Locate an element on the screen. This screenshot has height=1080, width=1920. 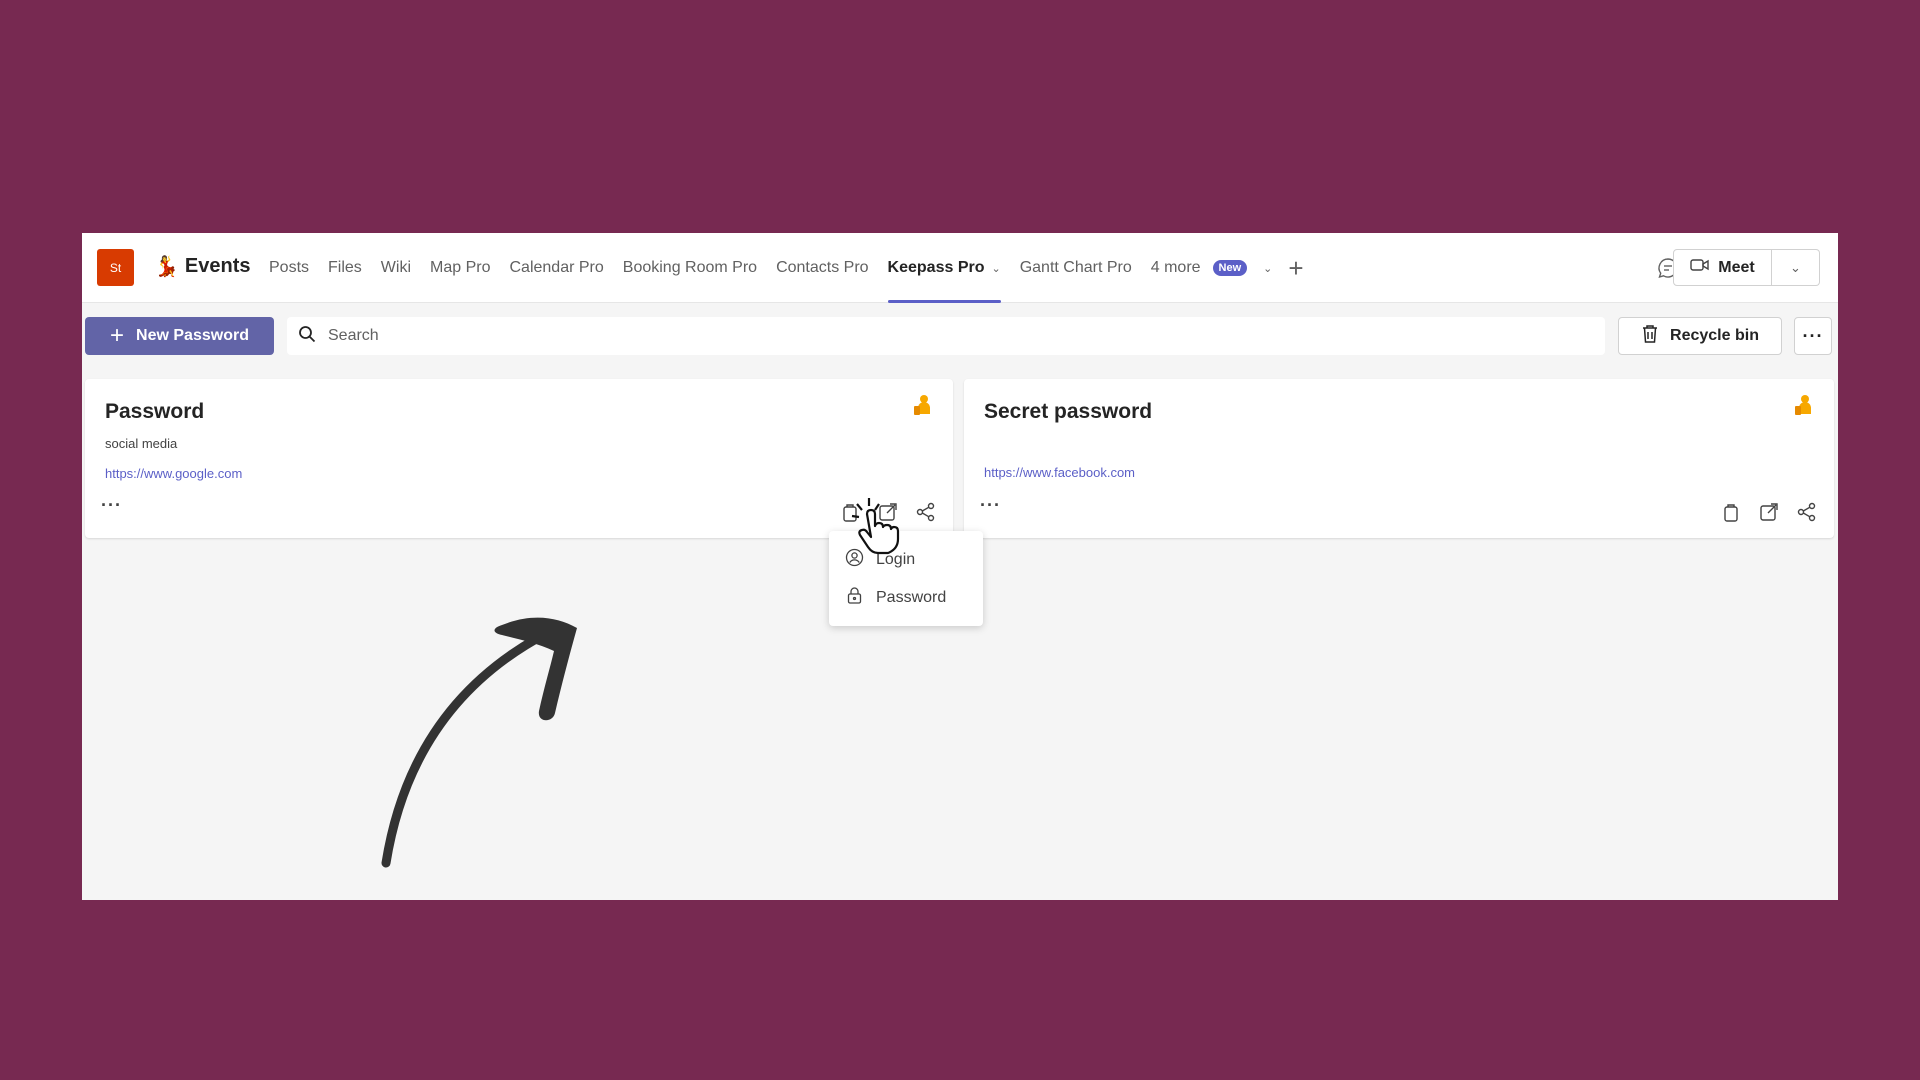
hand-pointer-cursor-icon is located at coordinates (875, 526).